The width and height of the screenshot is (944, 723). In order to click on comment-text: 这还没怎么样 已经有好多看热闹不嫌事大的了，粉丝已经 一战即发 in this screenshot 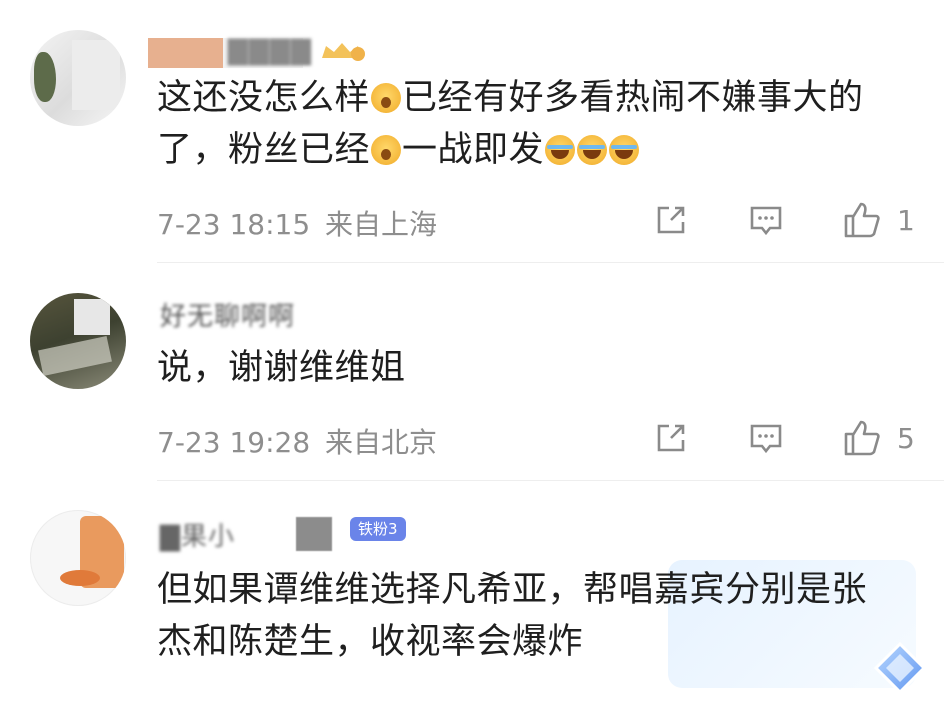, I will do `click(510, 124)`.